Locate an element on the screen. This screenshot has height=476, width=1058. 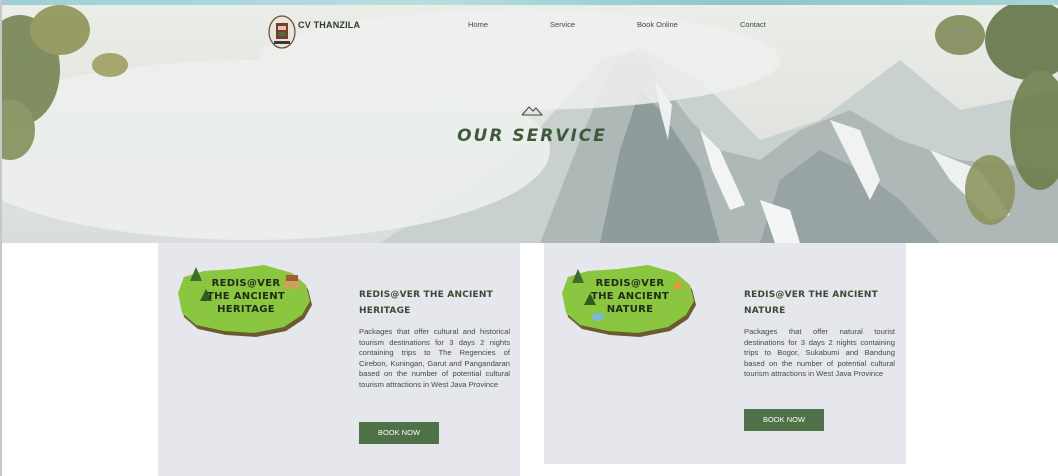
nature-map-line-1: REDIS@VER is located at coordinates (630, 283).